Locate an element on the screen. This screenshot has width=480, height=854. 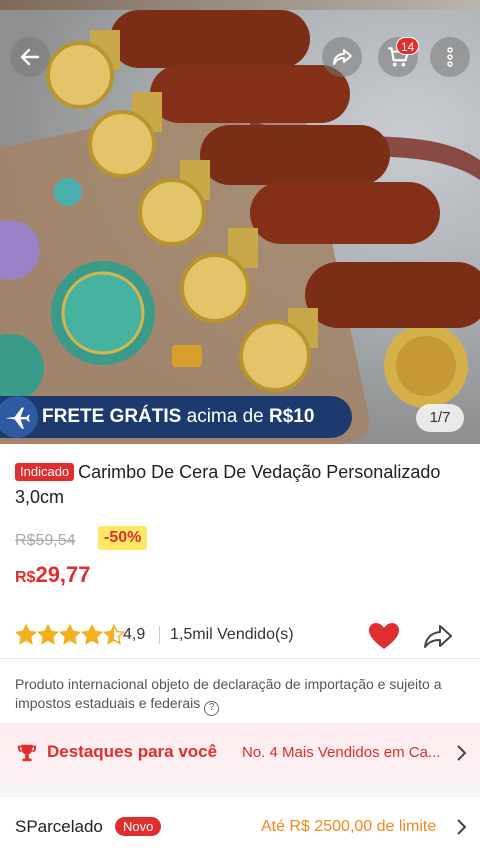
free-shipping-banner: FRETE GRÁTIS acima de R$10 is located at coordinates (176, 417).